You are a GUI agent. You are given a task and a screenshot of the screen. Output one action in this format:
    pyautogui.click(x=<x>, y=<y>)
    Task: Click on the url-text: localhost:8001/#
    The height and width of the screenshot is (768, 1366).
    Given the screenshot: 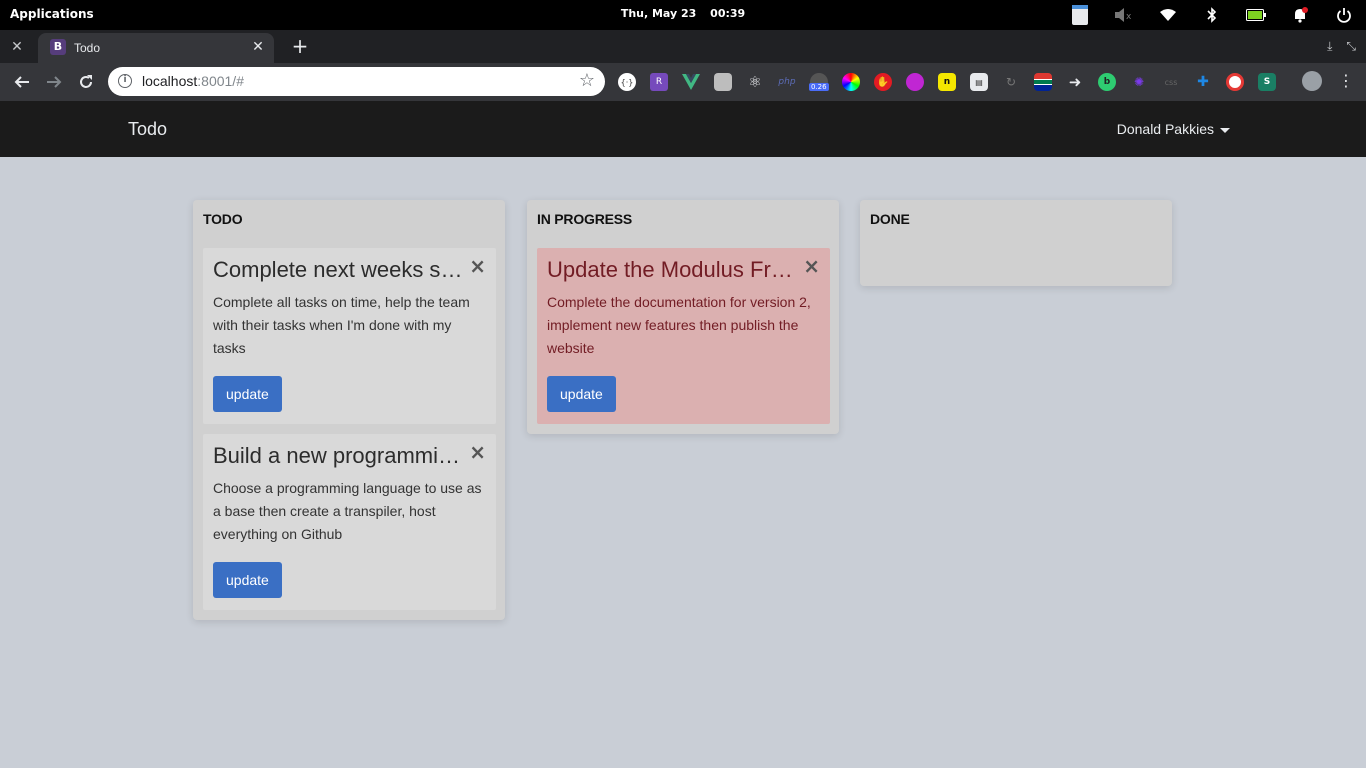 What is the action you would take?
    pyautogui.click(x=193, y=81)
    